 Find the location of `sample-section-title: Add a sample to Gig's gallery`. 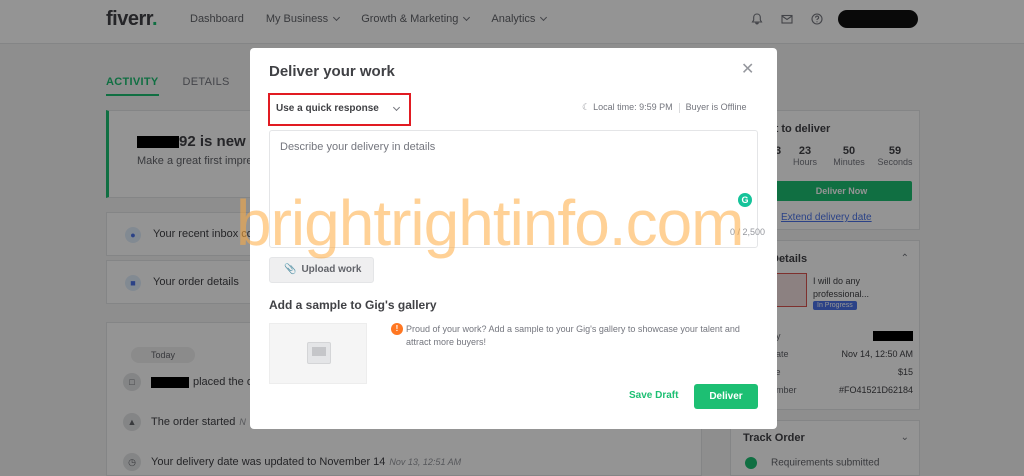

sample-section-title: Add a sample to Gig's gallery is located at coordinates (353, 305).